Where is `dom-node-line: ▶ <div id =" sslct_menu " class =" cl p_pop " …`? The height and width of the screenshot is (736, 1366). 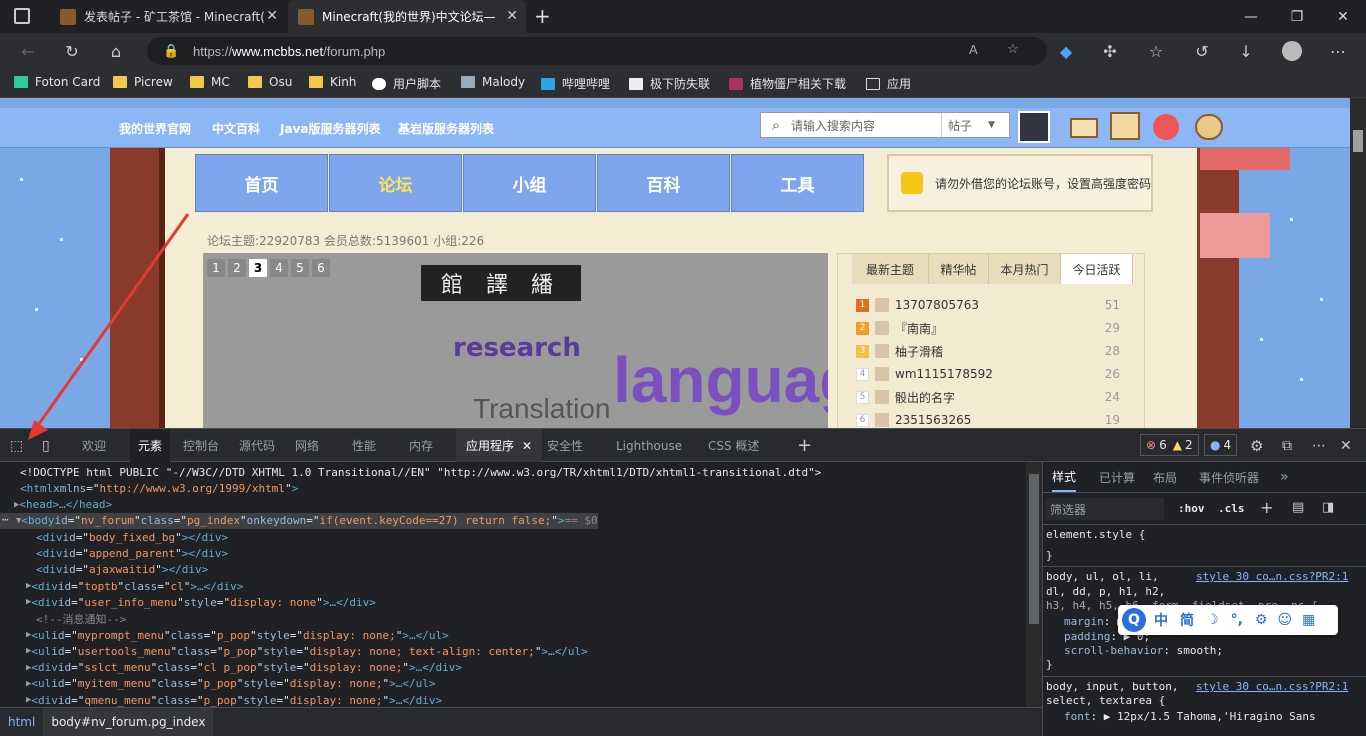 dom-node-line: ▶ <div id =" sslct_menu " class =" cl p_pop " … is located at coordinates (231, 668).